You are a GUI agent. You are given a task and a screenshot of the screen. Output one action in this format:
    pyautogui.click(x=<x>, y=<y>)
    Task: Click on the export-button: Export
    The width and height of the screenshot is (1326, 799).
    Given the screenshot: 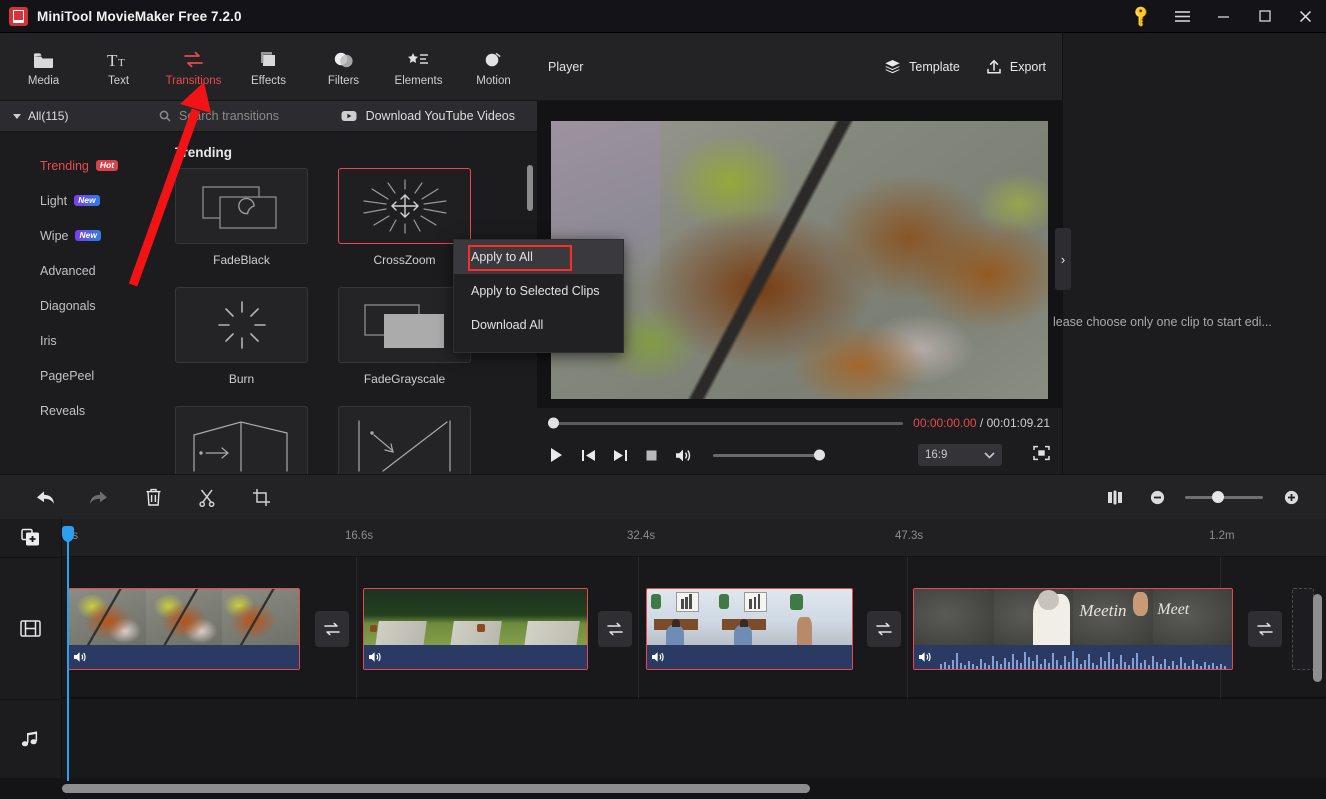 What is the action you would take?
    pyautogui.click(x=1016, y=67)
    